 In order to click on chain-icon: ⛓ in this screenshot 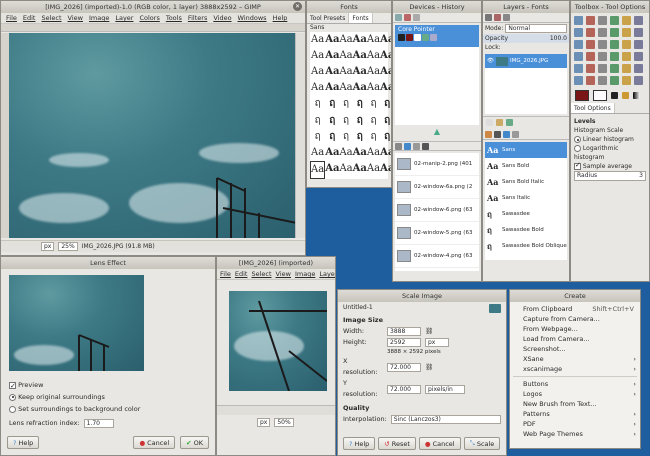, I will do `click(429, 331)`.